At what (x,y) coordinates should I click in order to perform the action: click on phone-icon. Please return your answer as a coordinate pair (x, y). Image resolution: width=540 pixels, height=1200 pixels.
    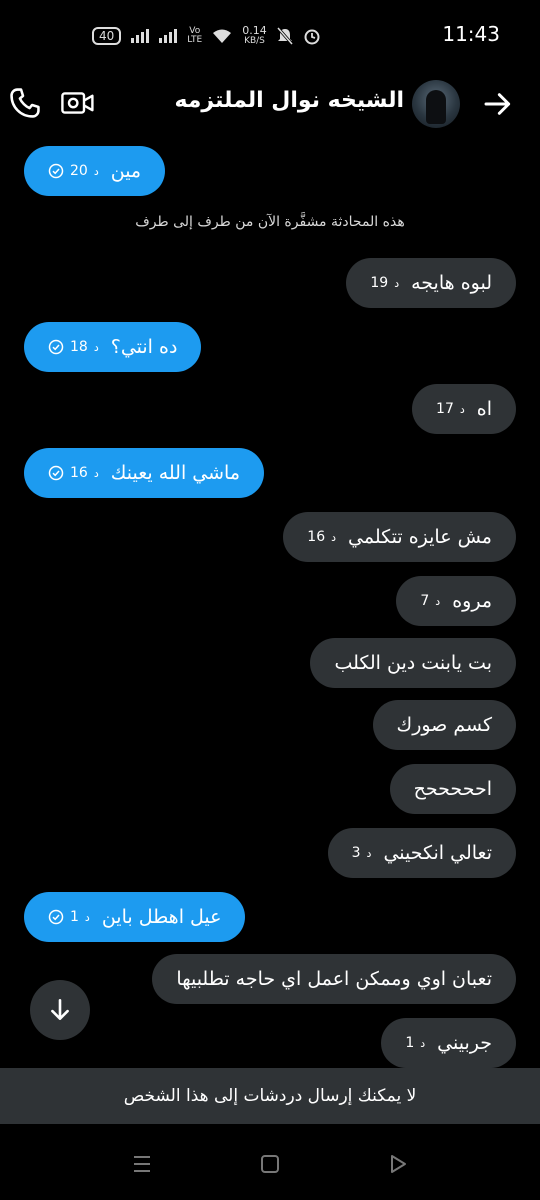
    Looking at the image, I should click on (25, 103).